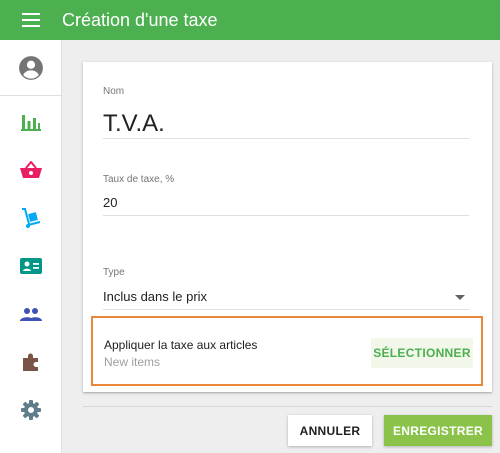 The width and height of the screenshot is (500, 453). I want to click on badge-icon, so click(30, 266).